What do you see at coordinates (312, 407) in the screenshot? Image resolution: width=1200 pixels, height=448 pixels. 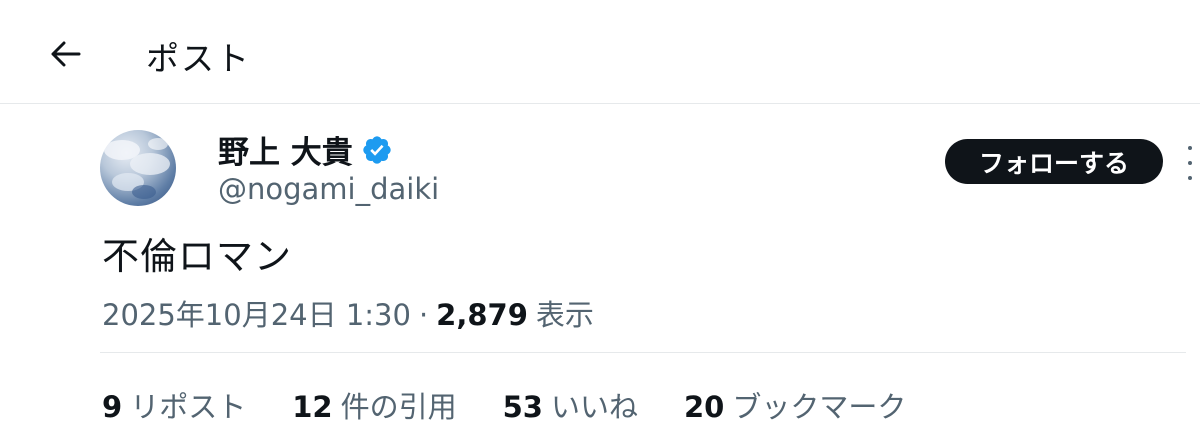 I see `stat-count: 12` at bounding box center [312, 407].